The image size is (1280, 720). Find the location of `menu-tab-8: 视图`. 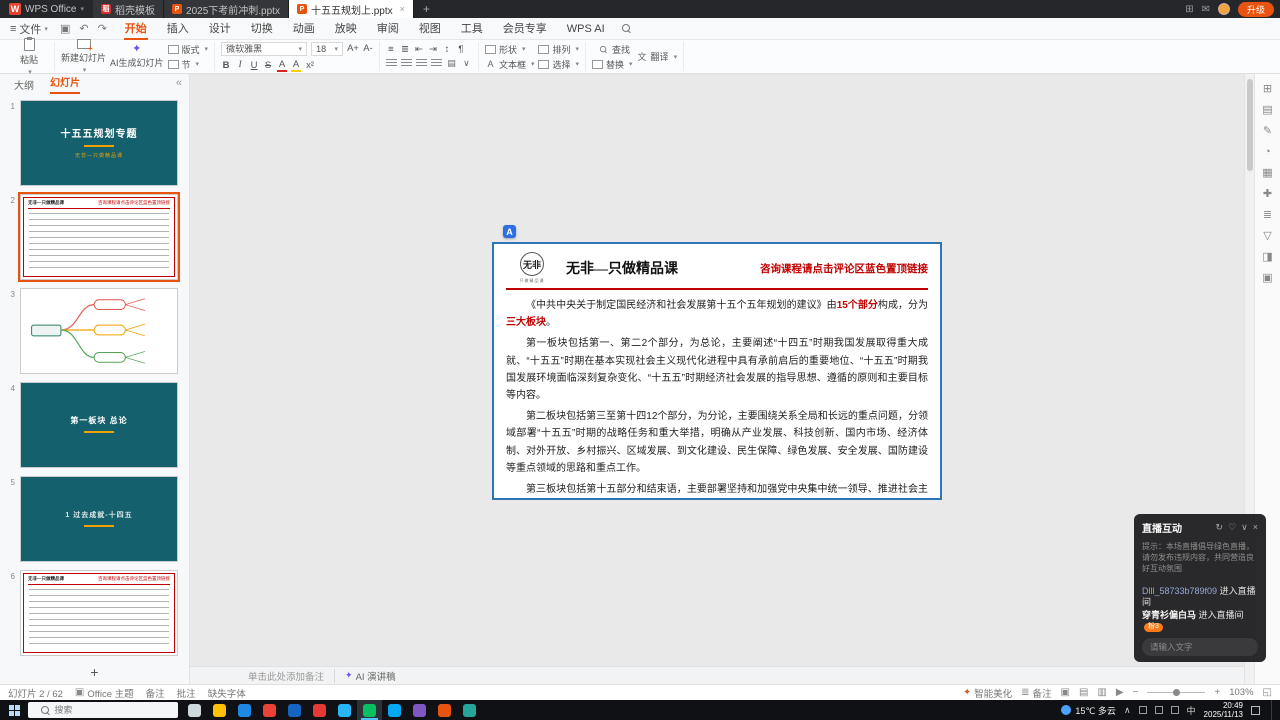

menu-tab-8: 视图 is located at coordinates (430, 29).